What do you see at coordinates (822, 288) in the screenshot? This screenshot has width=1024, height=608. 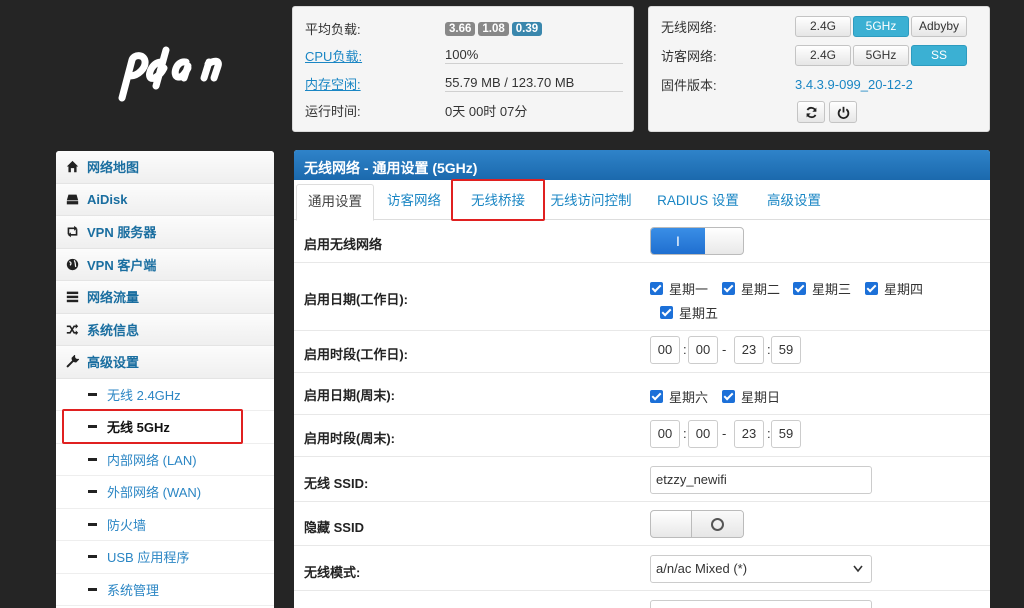 I see `checkbox-wednesday: 星期三` at bounding box center [822, 288].